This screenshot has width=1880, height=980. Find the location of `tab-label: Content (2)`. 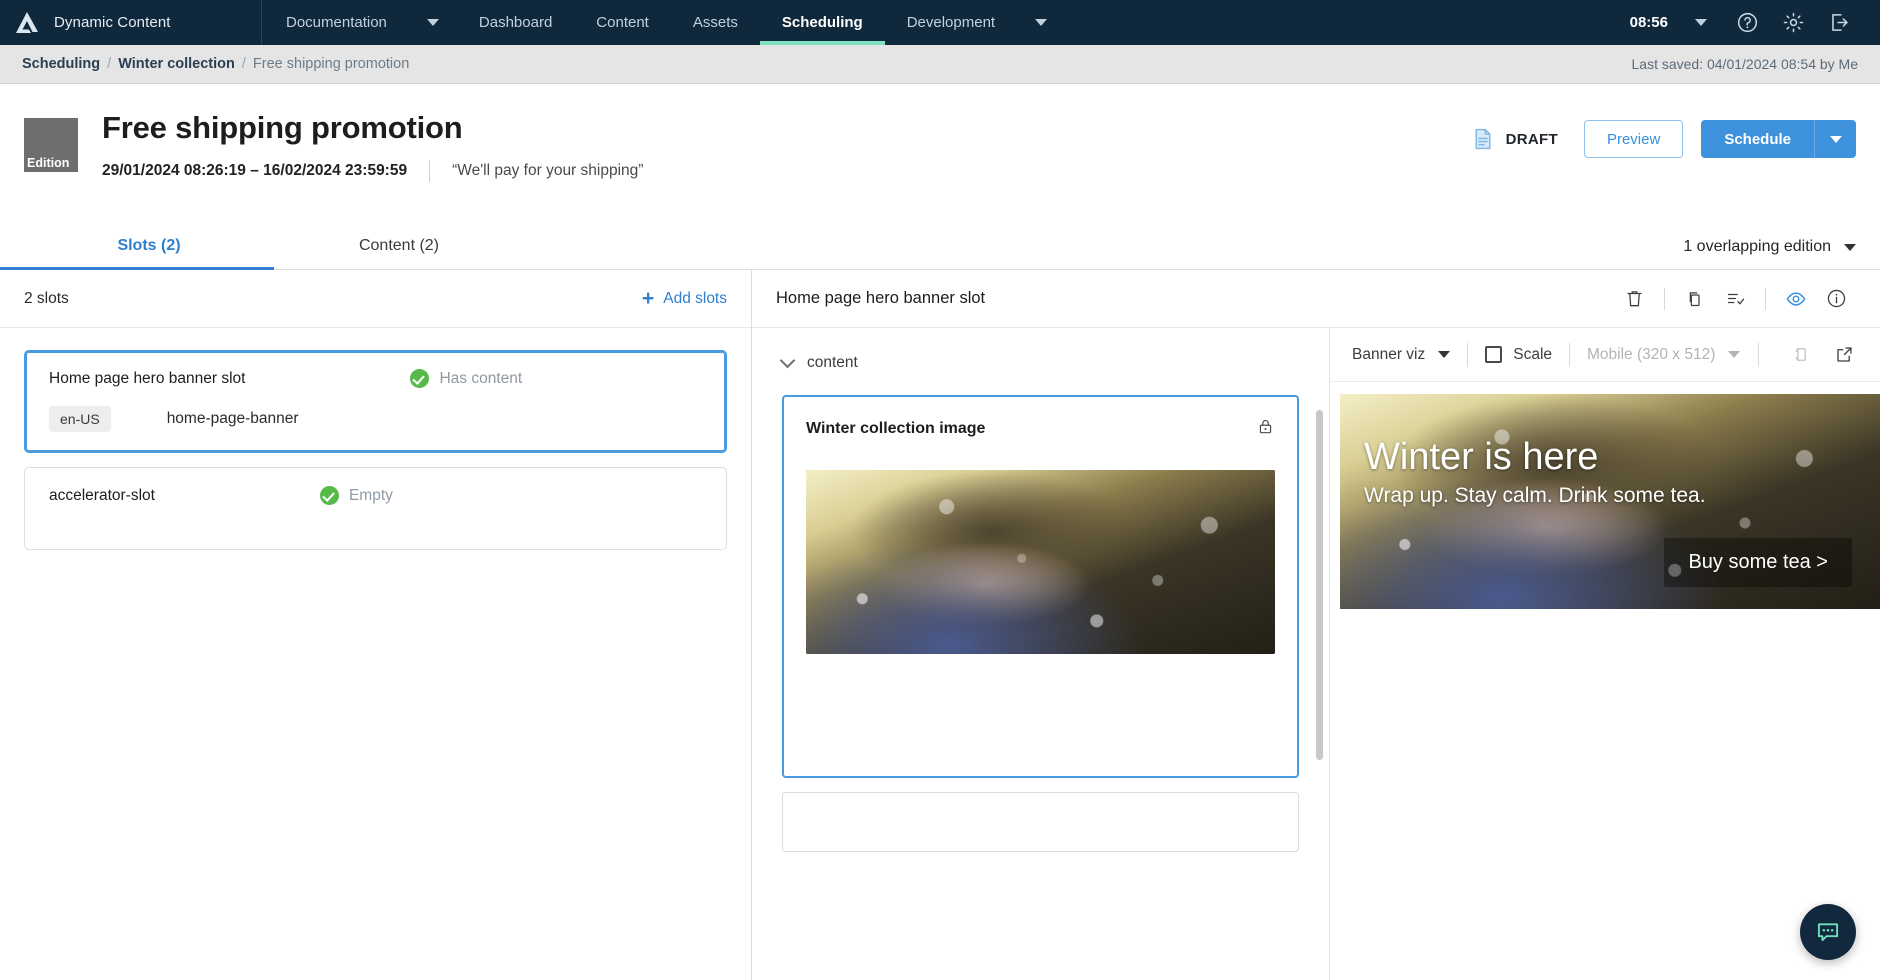

tab-label: Content (2) is located at coordinates (399, 245).